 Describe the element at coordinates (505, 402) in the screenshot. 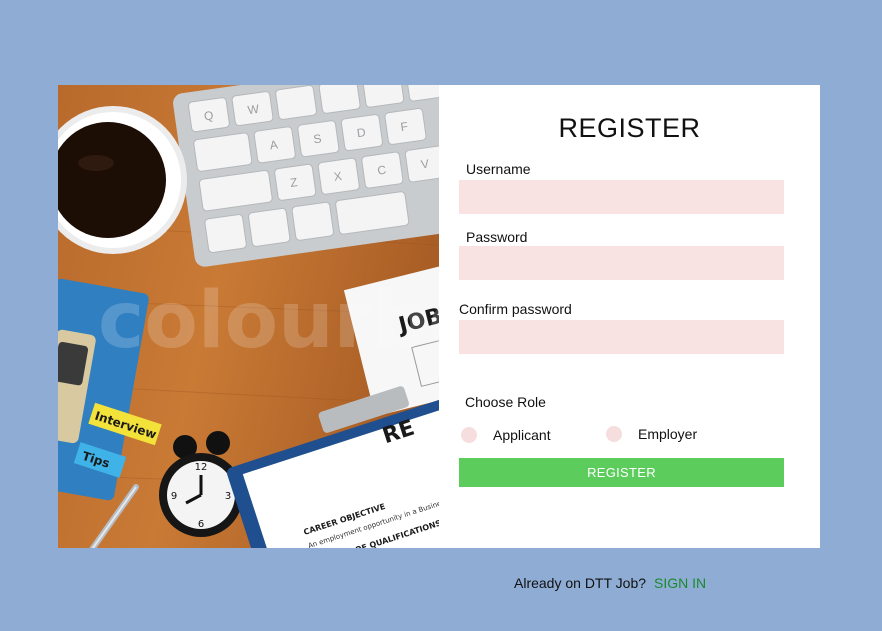

I see `choose-role-label: Choose Role` at that location.